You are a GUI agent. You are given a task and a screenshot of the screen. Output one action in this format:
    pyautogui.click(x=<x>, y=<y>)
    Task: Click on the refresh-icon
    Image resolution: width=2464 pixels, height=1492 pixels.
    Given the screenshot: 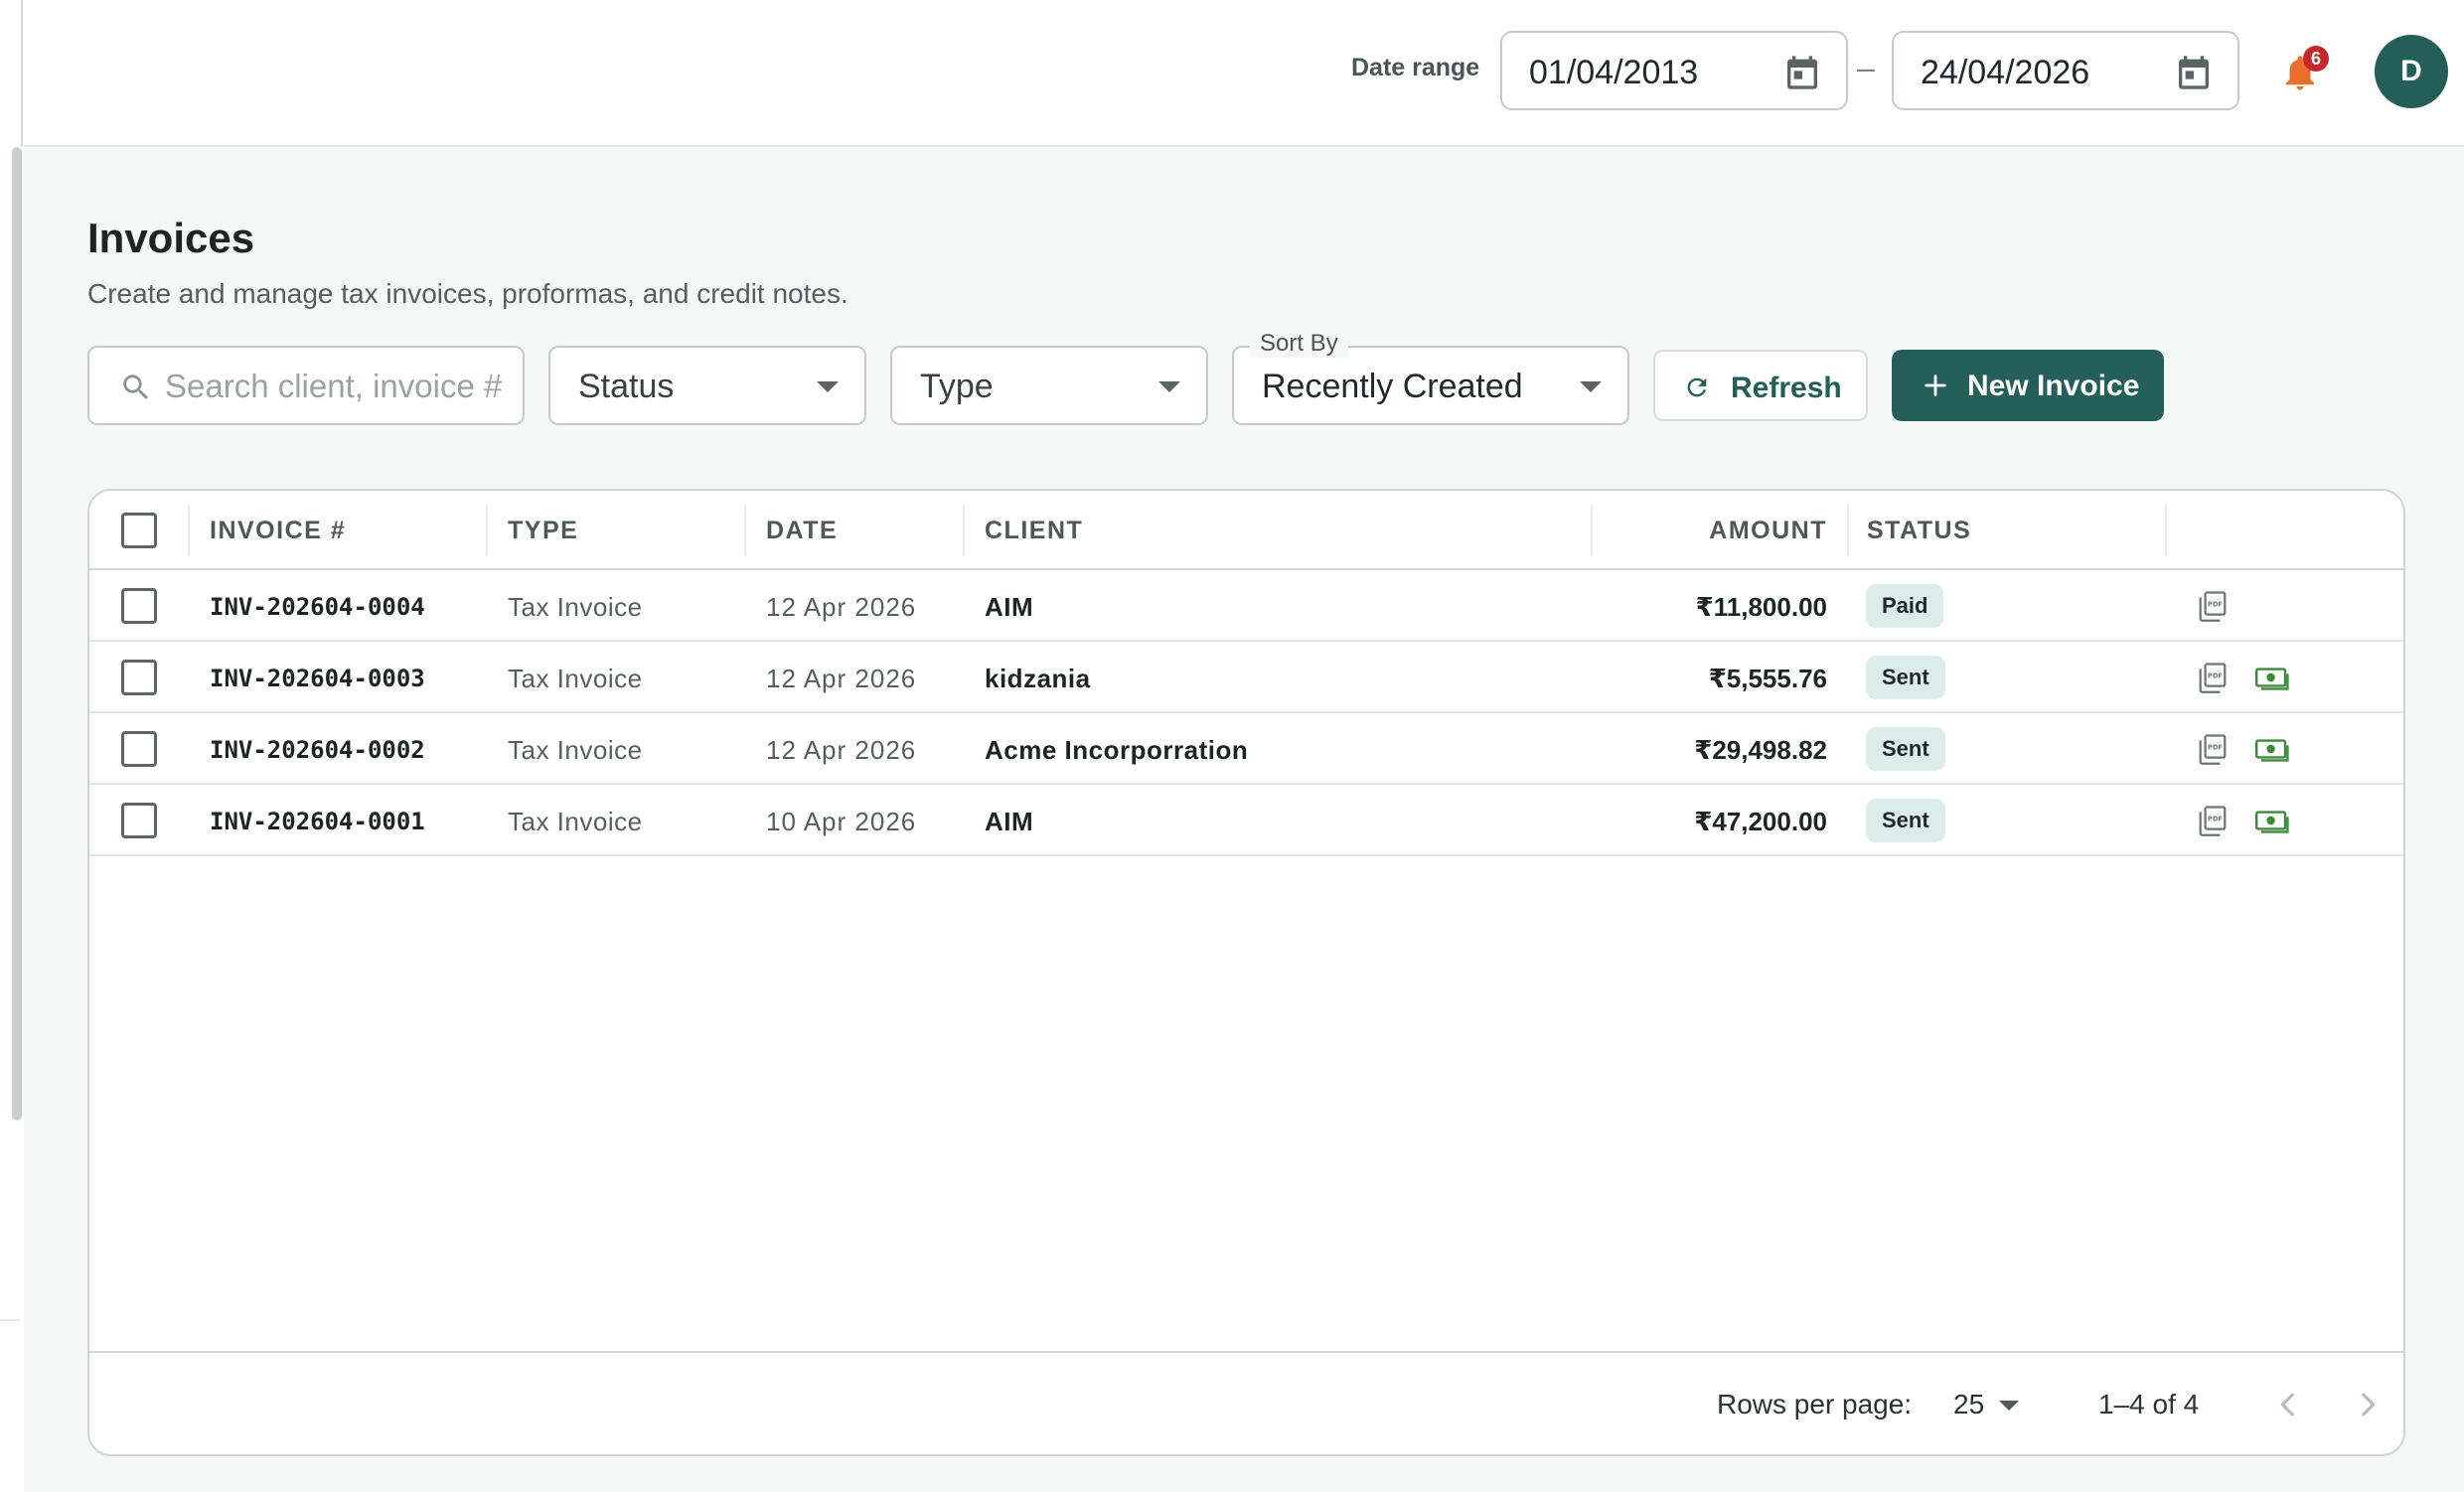 What is the action you would take?
    pyautogui.click(x=1697, y=387)
    